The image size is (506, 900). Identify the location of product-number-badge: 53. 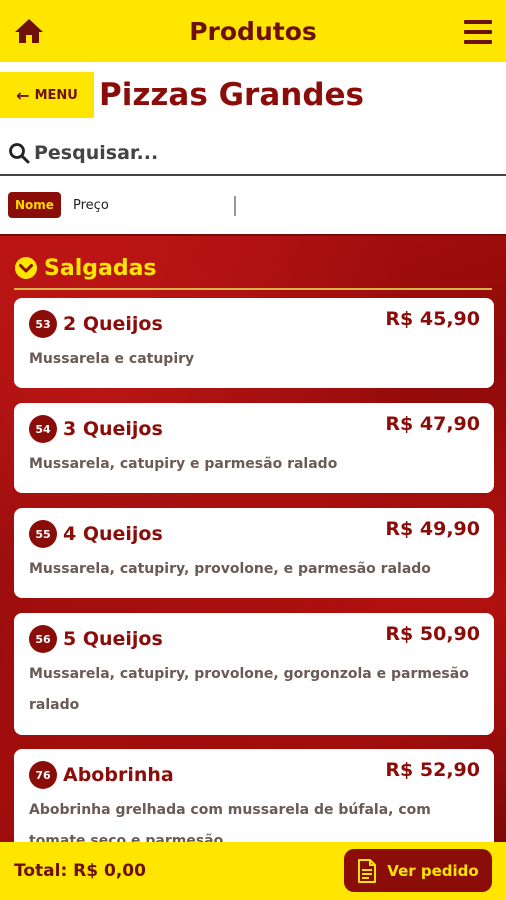
(43, 324).